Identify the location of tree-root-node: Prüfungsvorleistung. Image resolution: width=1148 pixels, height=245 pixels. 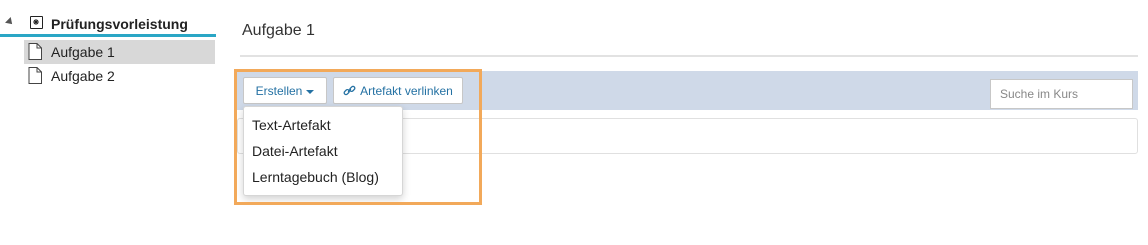
(108, 25).